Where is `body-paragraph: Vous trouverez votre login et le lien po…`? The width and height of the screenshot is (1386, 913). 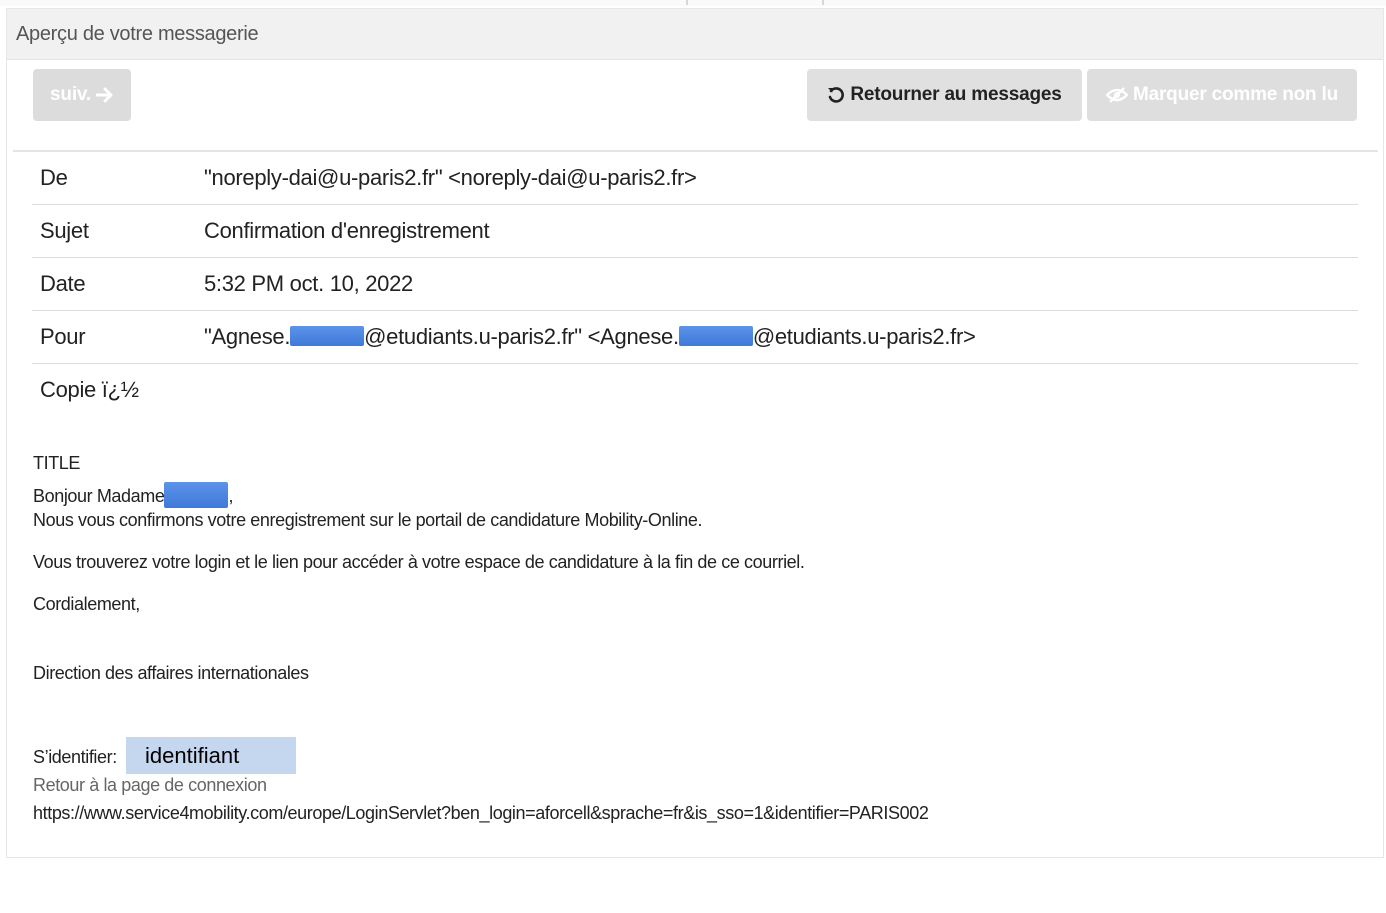
body-paragraph: Vous trouverez votre login et le lien po… is located at coordinates (419, 562).